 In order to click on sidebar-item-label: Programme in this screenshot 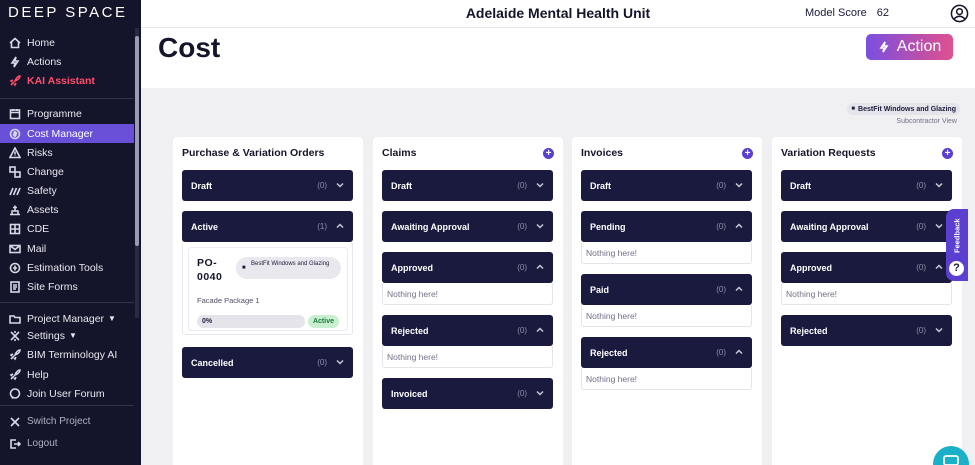, I will do `click(54, 113)`.